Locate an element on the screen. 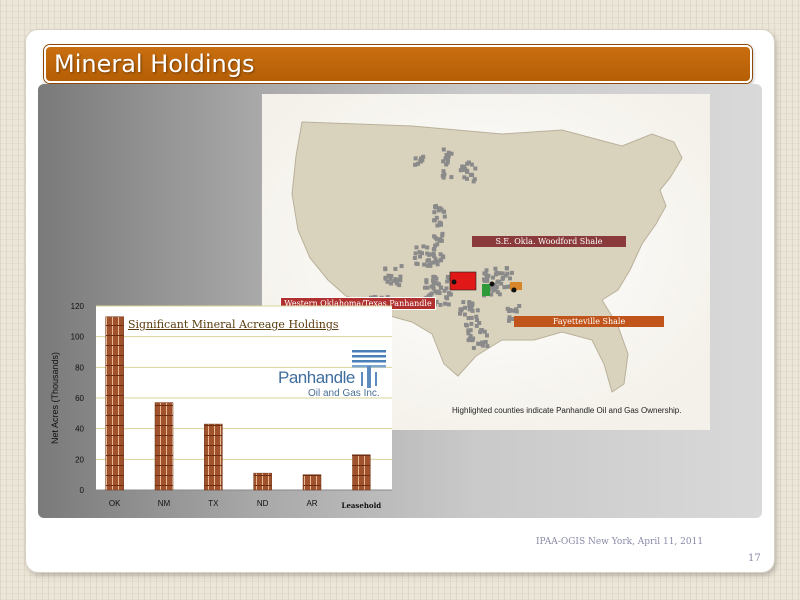 The width and height of the screenshot is (800, 600). x-tick-label: AR is located at coordinates (311, 503).